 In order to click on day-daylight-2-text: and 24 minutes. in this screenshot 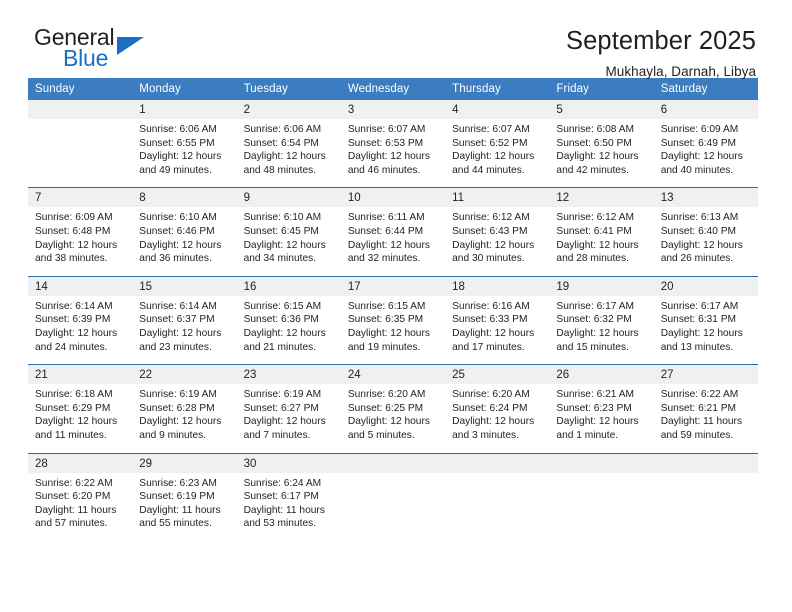, I will do `click(71, 347)`.